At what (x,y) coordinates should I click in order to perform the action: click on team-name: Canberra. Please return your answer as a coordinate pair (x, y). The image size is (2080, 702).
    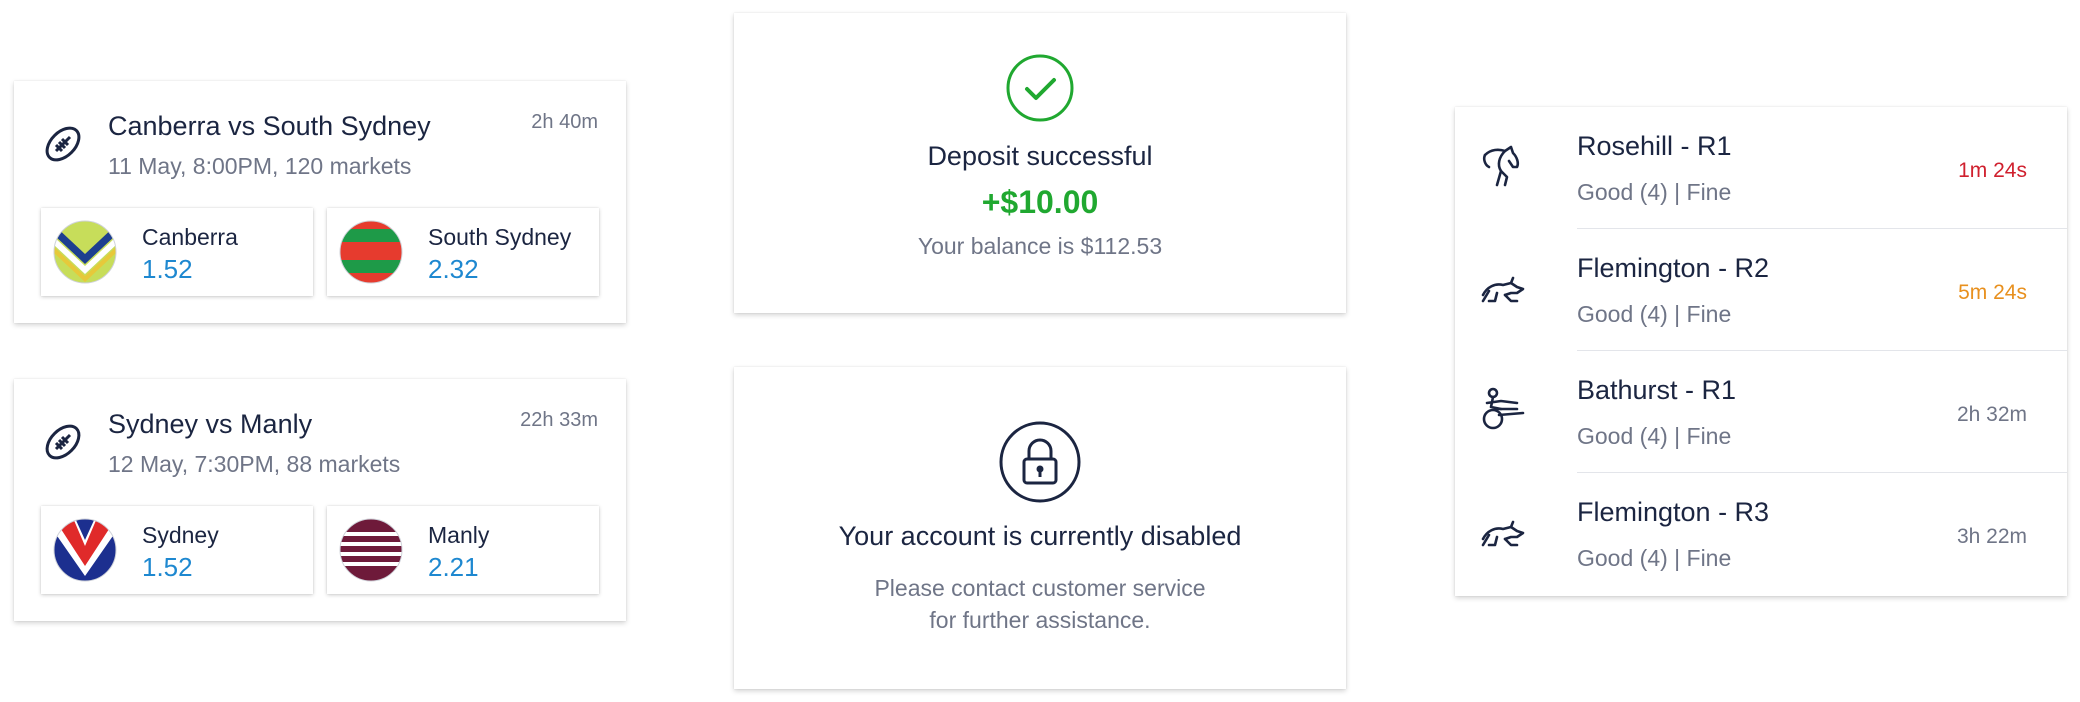
    Looking at the image, I should click on (190, 237).